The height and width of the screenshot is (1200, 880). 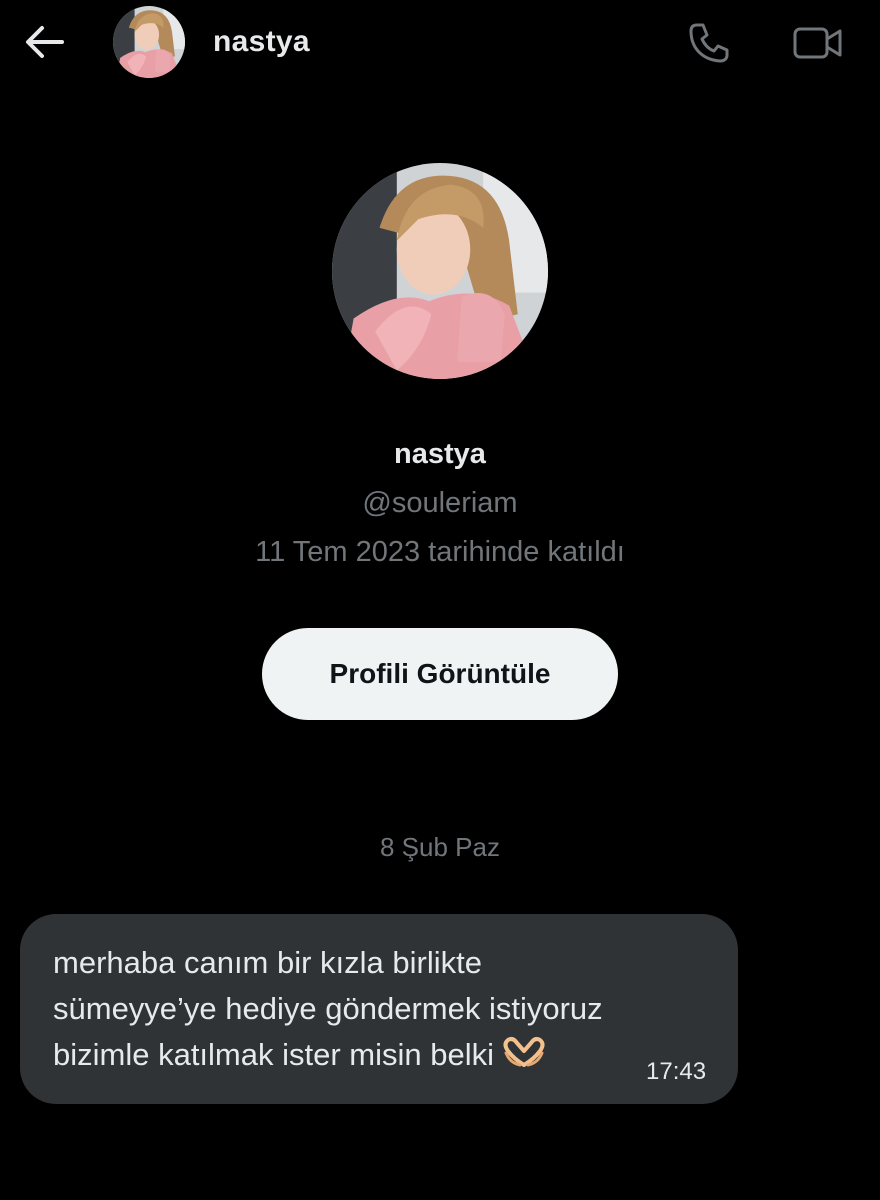 What do you see at coordinates (267, 962) in the screenshot?
I see `message-line: merhaba canım bir kızla birlikte` at bounding box center [267, 962].